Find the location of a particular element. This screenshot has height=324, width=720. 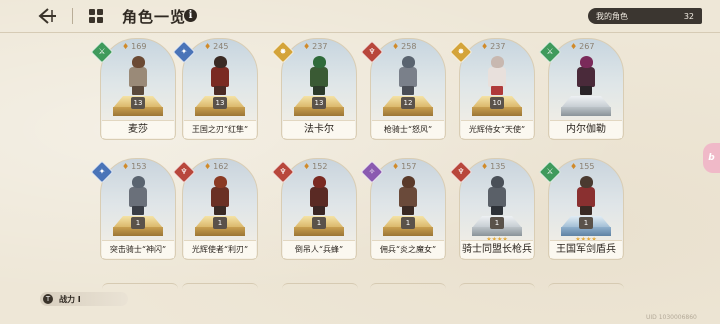

my-characters-counter: 我的角色 32 is located at coordinates (645, 16).